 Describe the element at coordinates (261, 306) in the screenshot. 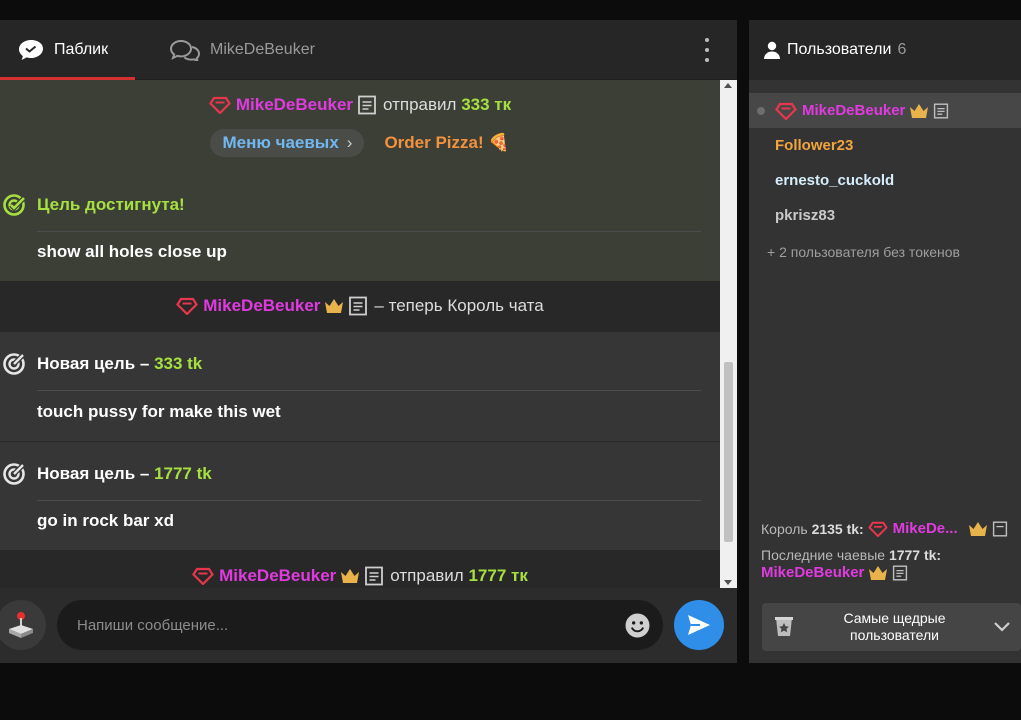

I see `king-nick: MikeDeBeuker` at that location.